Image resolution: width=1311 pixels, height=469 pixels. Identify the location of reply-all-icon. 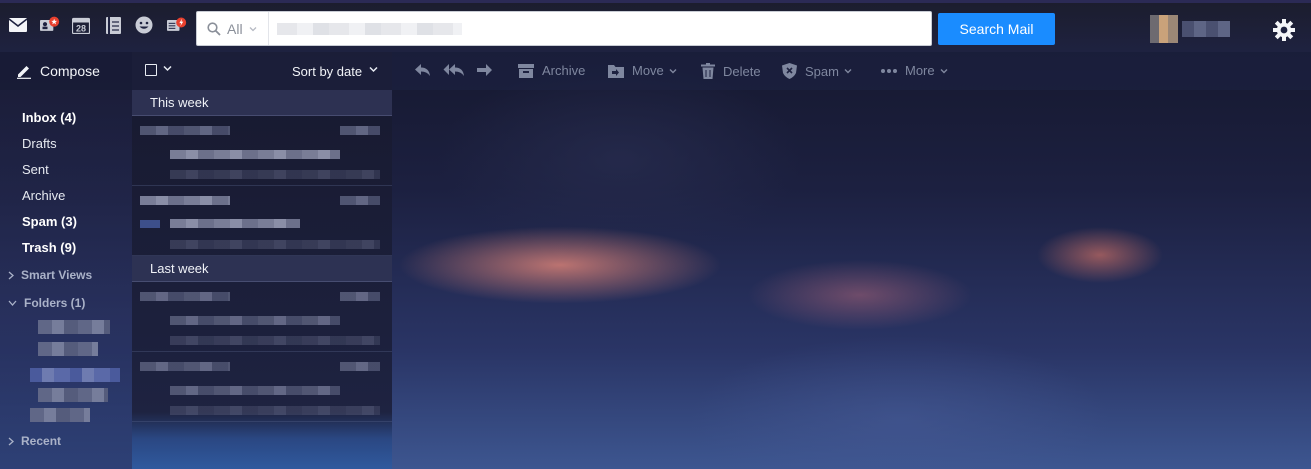
(453, 70).